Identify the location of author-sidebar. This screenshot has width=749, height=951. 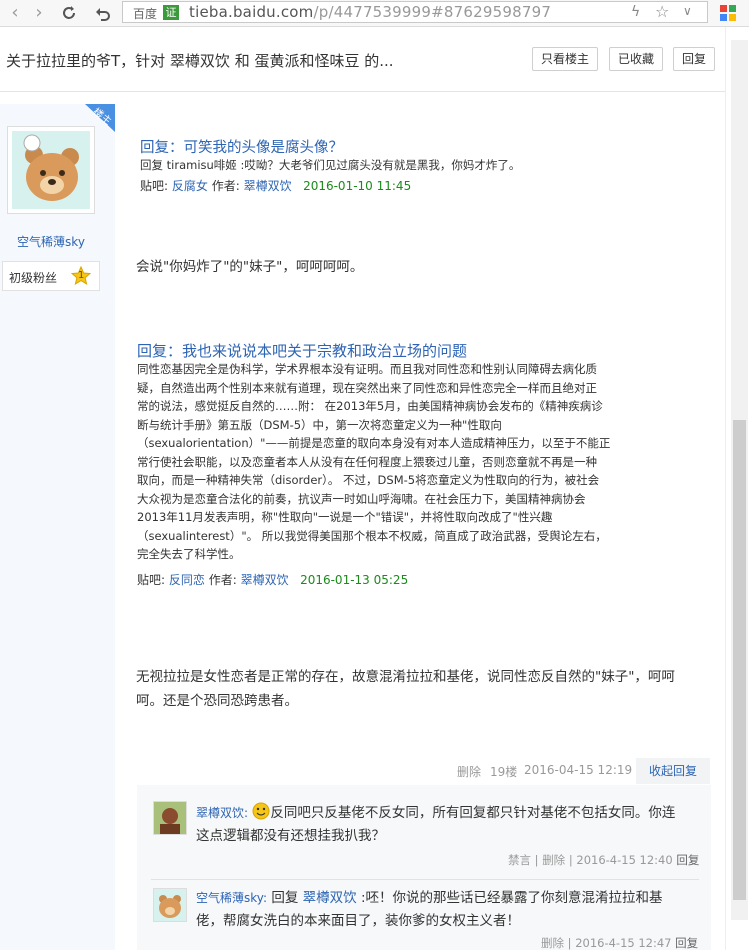
(57, 527).